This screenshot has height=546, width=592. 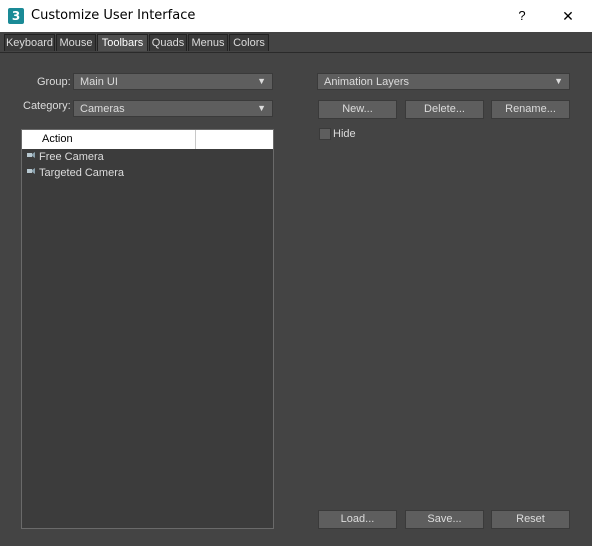 I want to click on column-divider, so click(x=195, y=139).